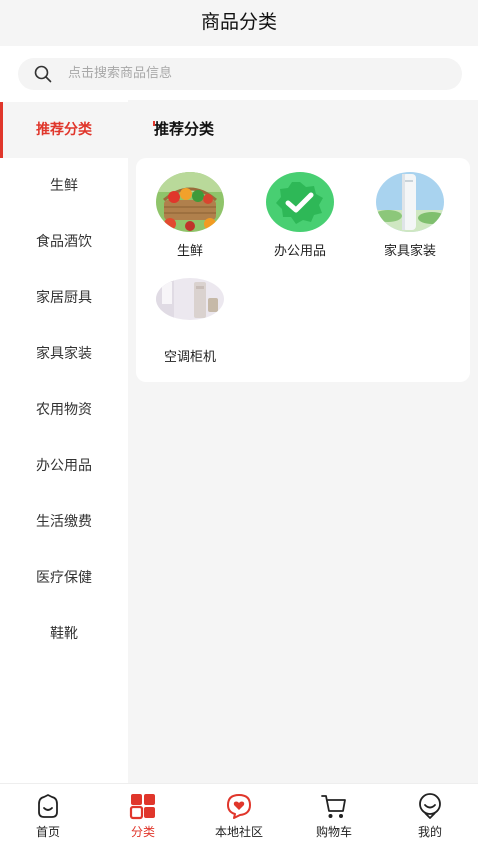  Describe the element at coordinates (120, 73) in the screenshot. I see `search-placeholder: 点击搜索商品信息` at that location.